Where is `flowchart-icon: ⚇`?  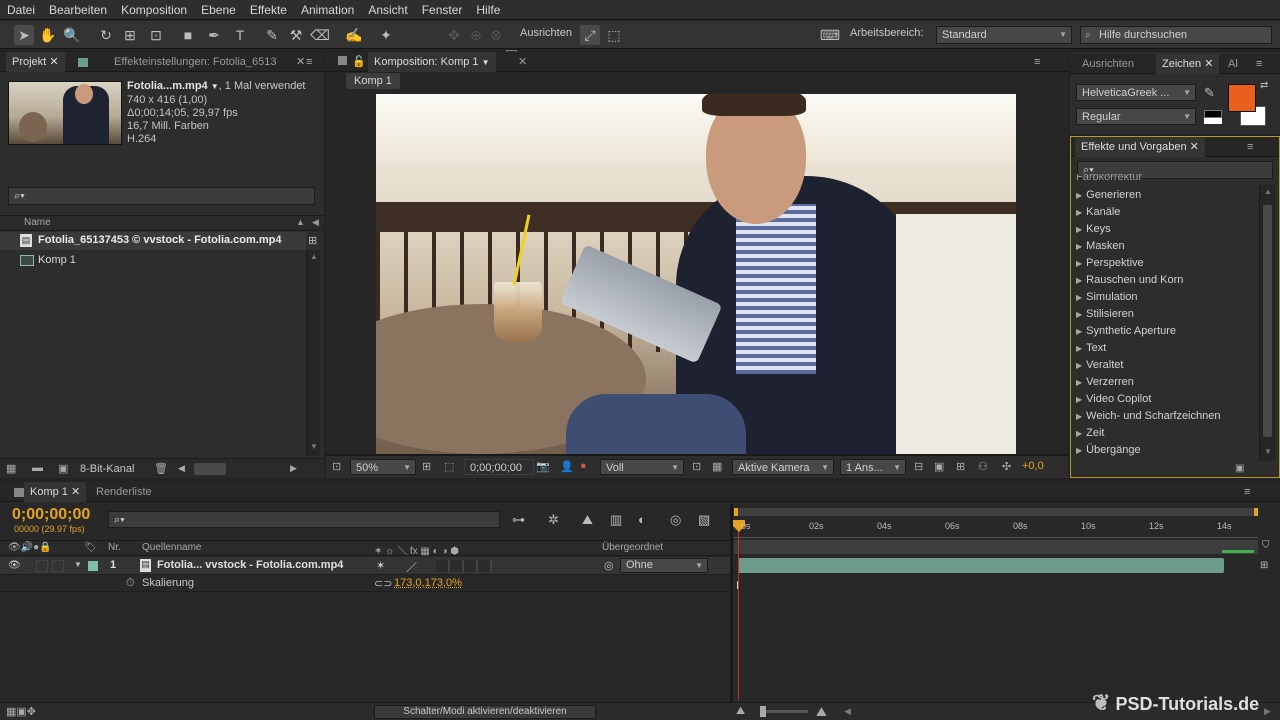 flowchart-icon: ⚇ is located at coordinates (983, 466).